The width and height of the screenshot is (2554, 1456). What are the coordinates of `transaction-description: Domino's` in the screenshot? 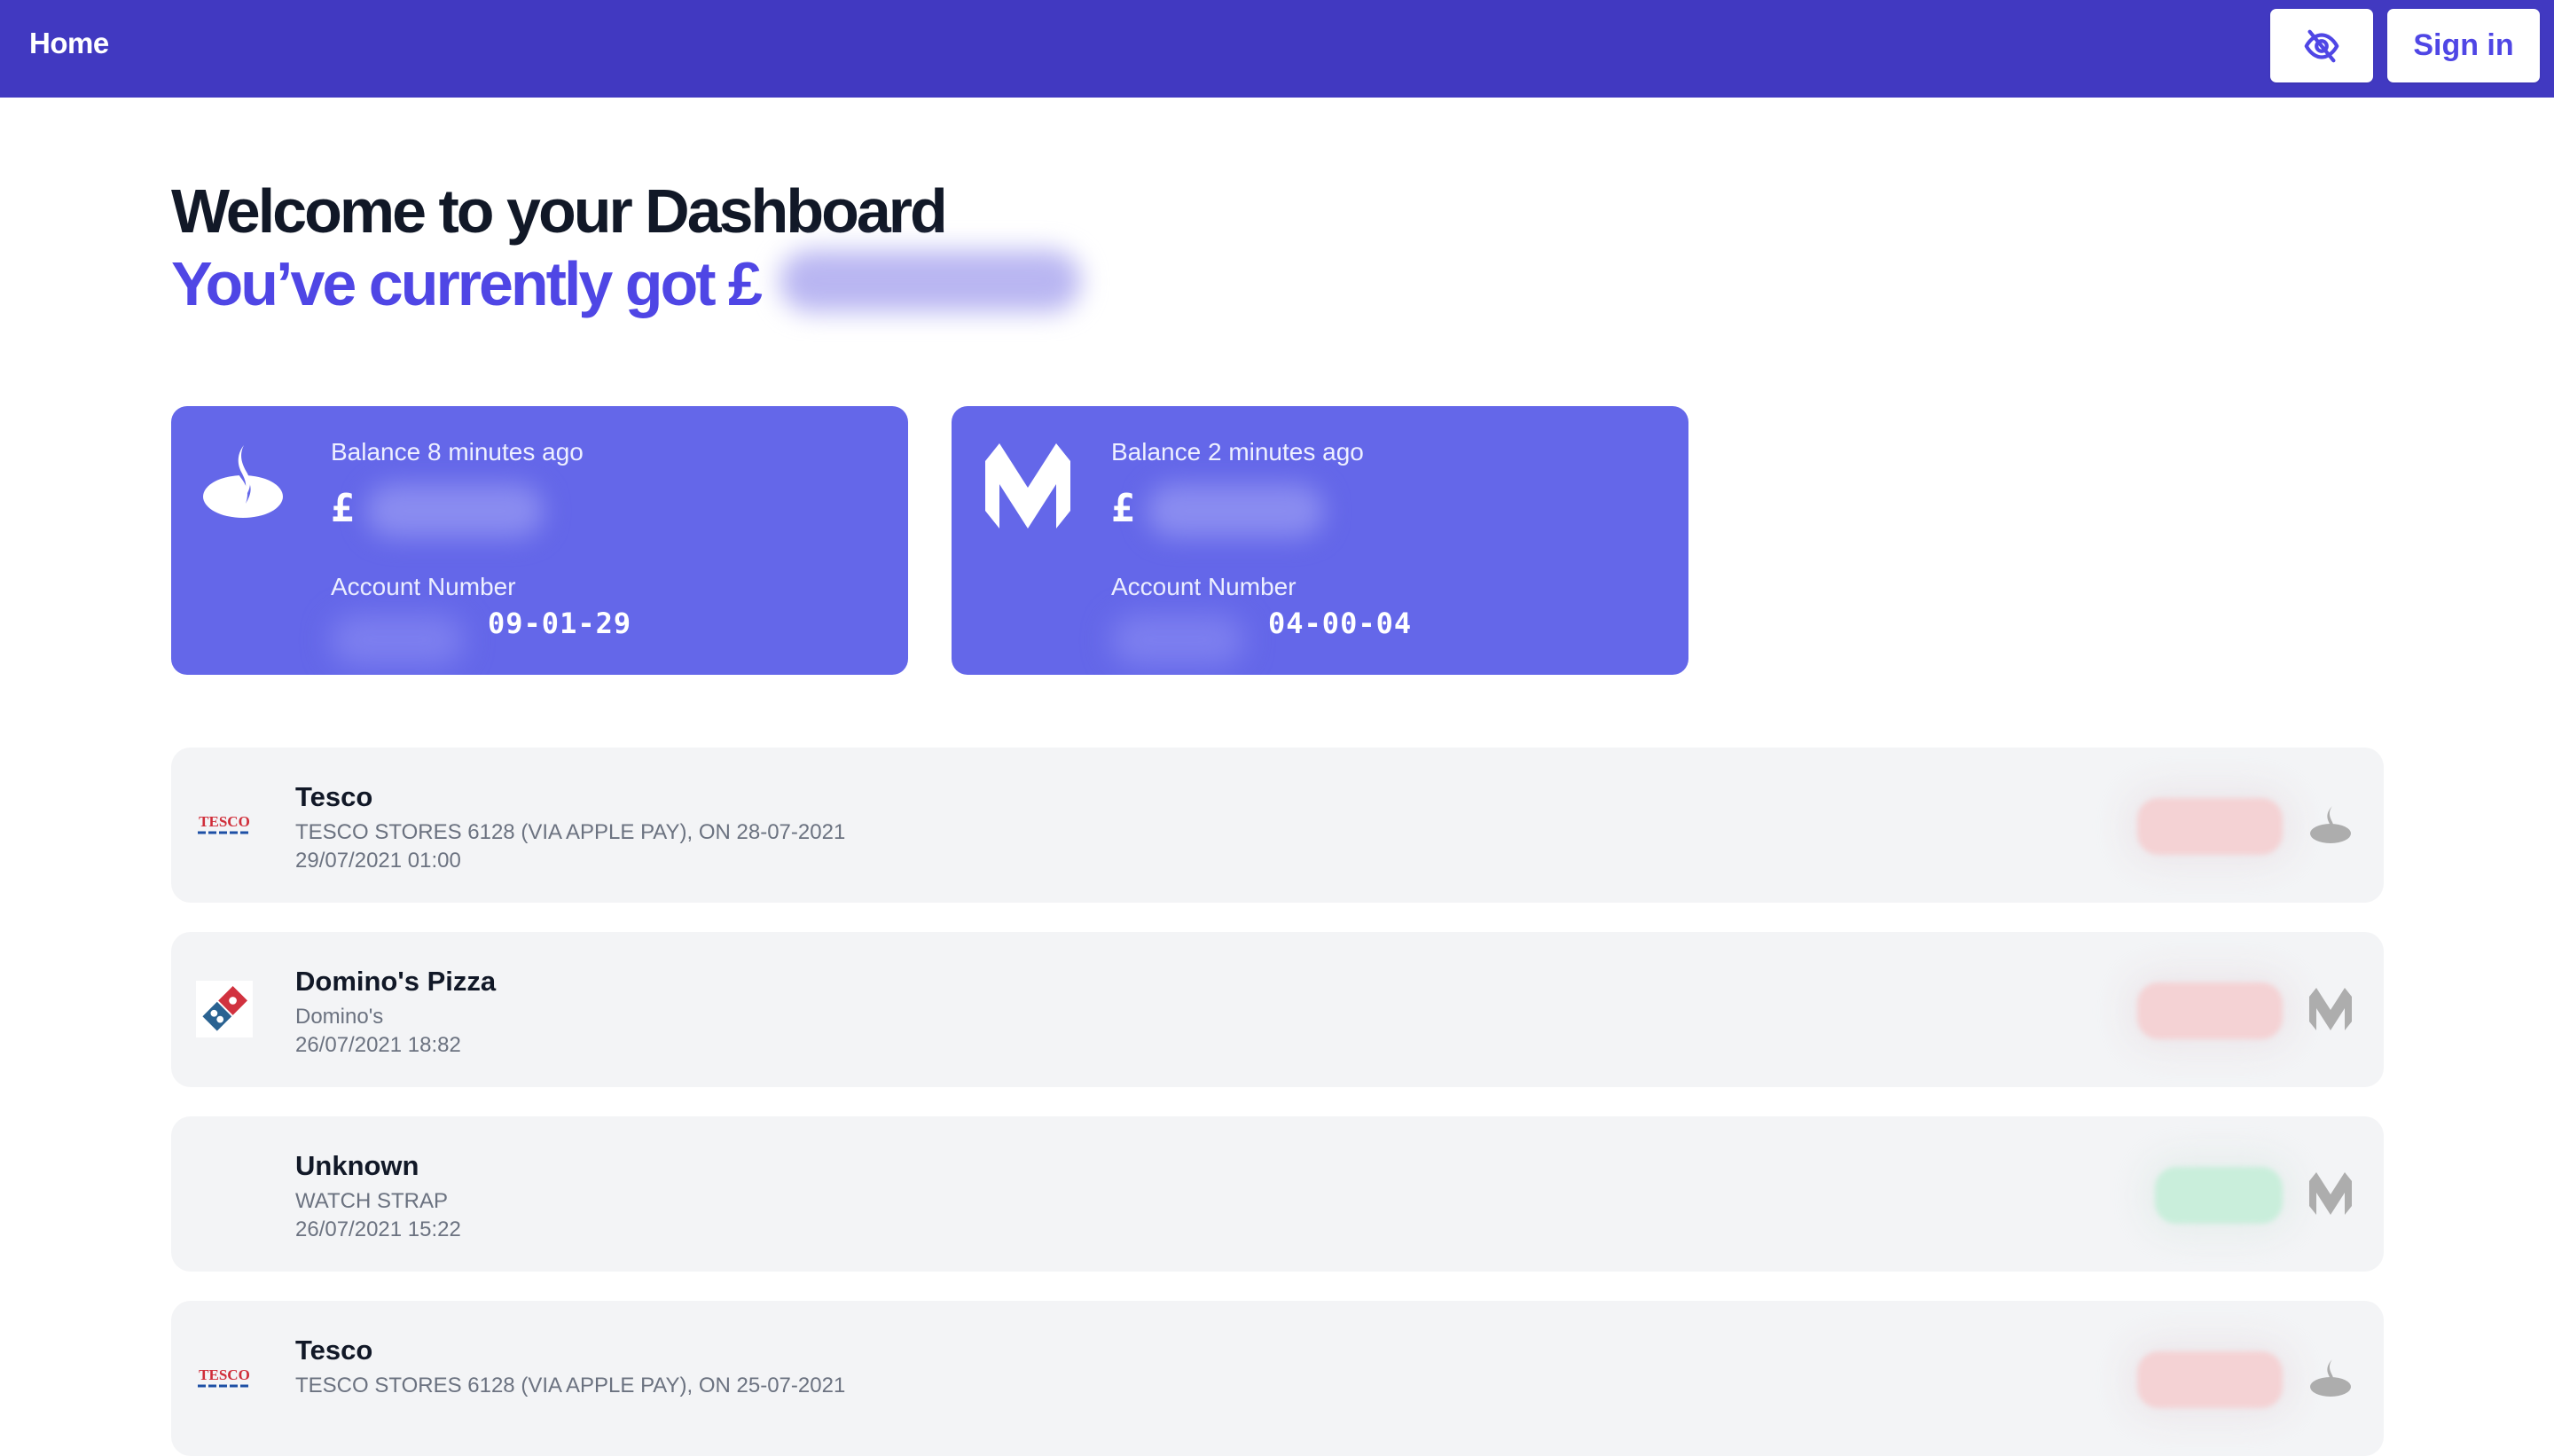 It's located at (339, 1017).